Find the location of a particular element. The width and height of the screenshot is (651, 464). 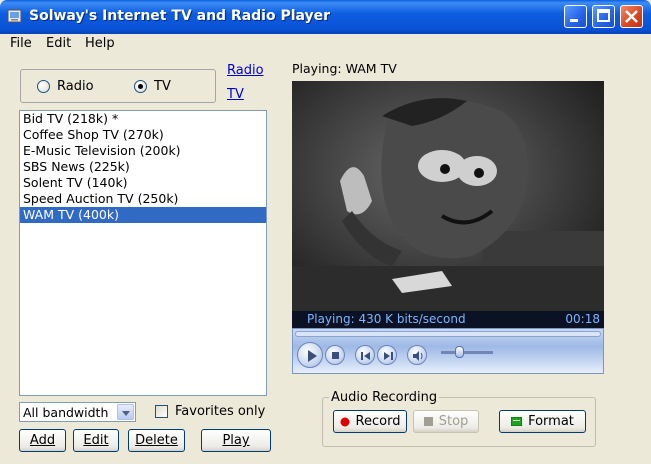

maximize-icon is located at coordinates (603, 15).